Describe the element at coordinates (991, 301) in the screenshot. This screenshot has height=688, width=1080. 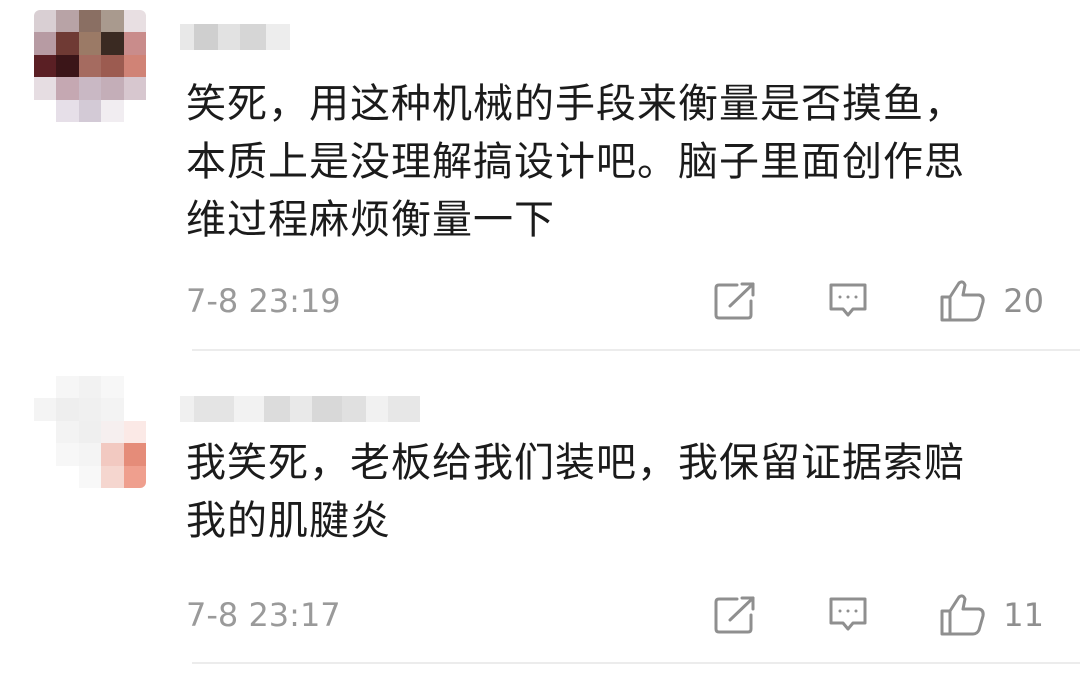
I see `like-button: 20` at that location.